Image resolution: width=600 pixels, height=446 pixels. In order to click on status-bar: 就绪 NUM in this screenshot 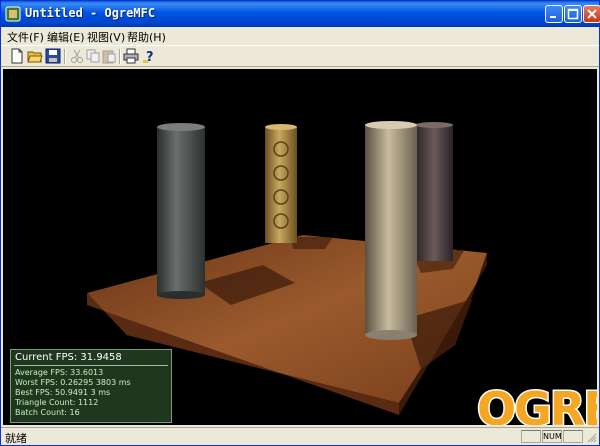, I will do `click(300, 436)`.